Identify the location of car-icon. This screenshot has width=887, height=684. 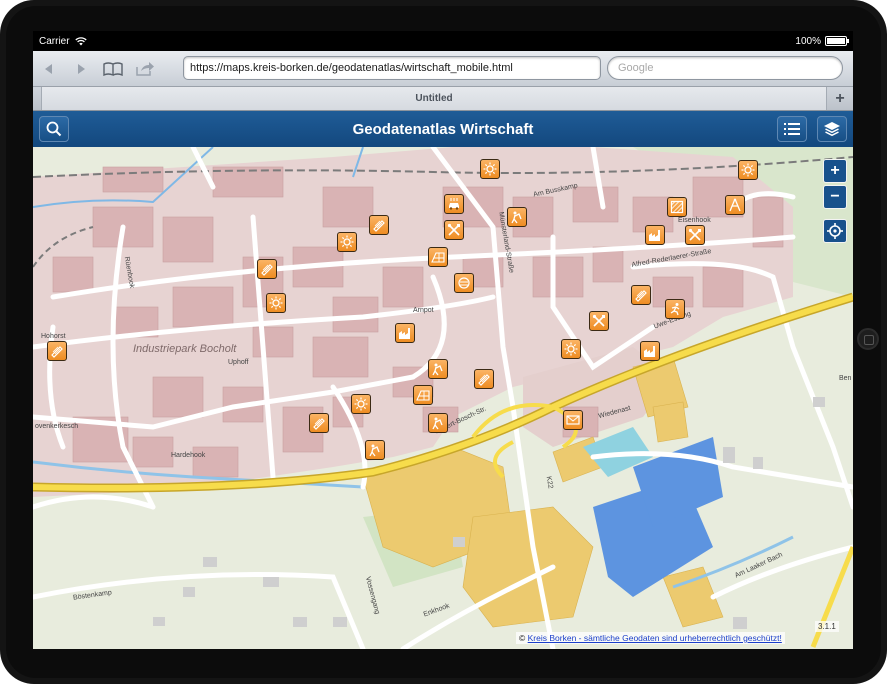
(454, 204).